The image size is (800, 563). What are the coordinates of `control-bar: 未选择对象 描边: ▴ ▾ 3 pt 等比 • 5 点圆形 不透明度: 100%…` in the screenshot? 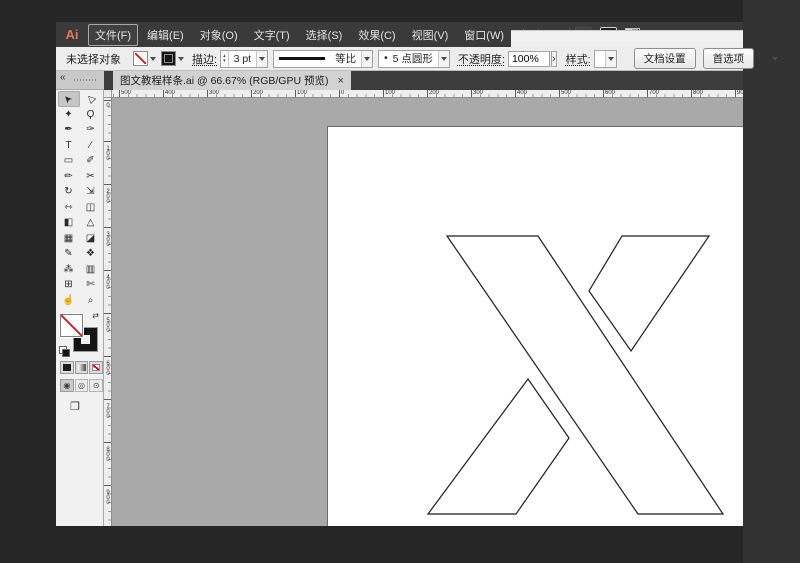 It's located at (417, 59).